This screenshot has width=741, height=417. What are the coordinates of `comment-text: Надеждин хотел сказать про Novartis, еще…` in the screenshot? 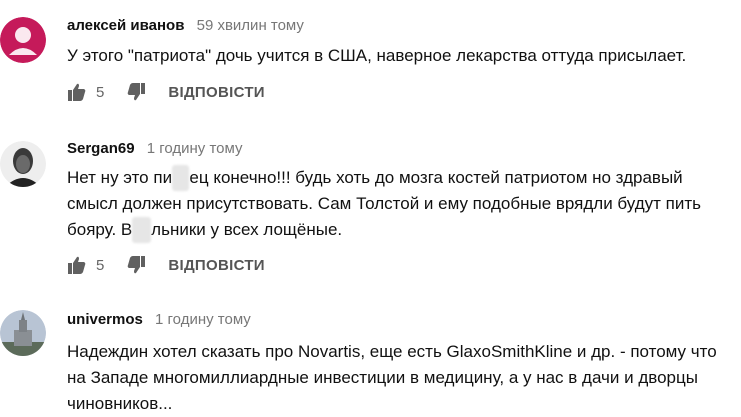 It's located at (392, 377).